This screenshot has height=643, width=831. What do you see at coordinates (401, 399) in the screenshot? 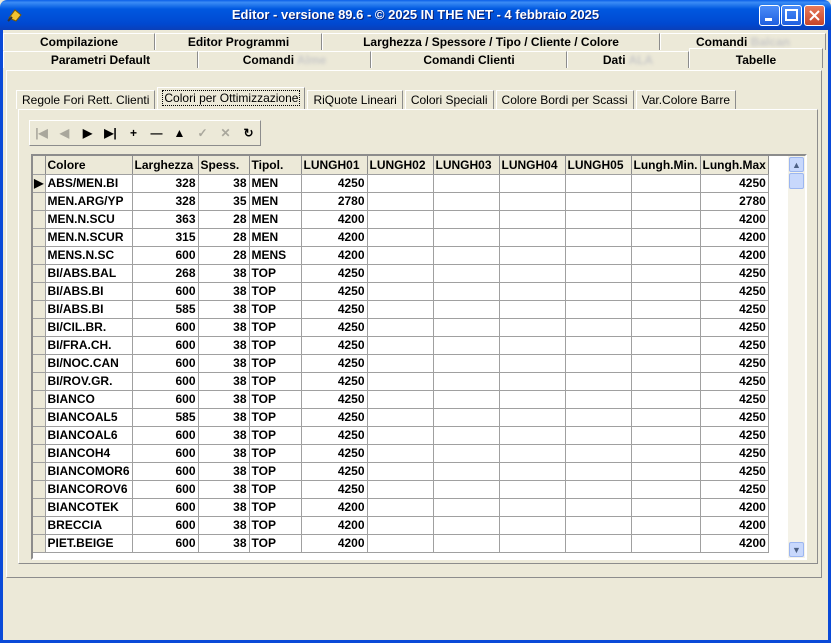
I see `table-row: BIANCO 600 38 TOP 4250 4250` at bounding box center [401, 399].